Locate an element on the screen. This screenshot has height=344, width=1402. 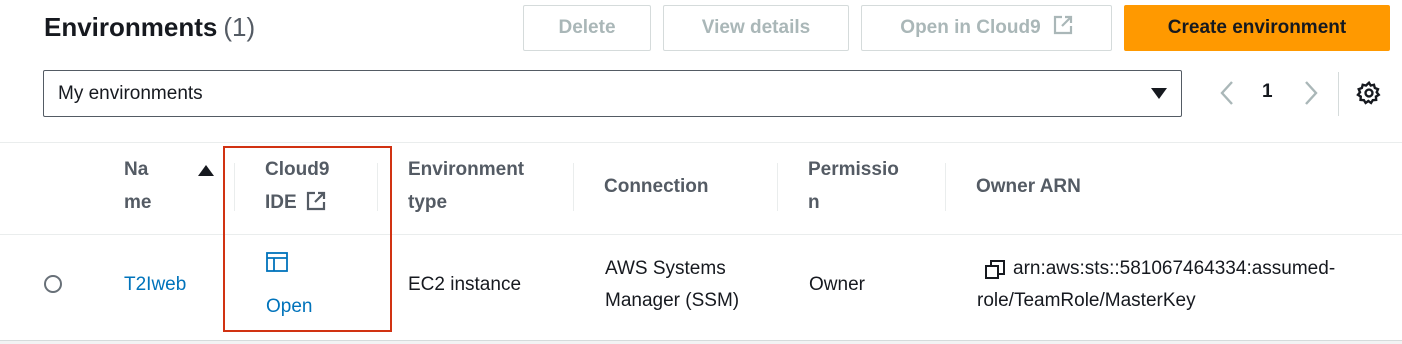
column-header-name: Name is located at coordinates (139, 186).